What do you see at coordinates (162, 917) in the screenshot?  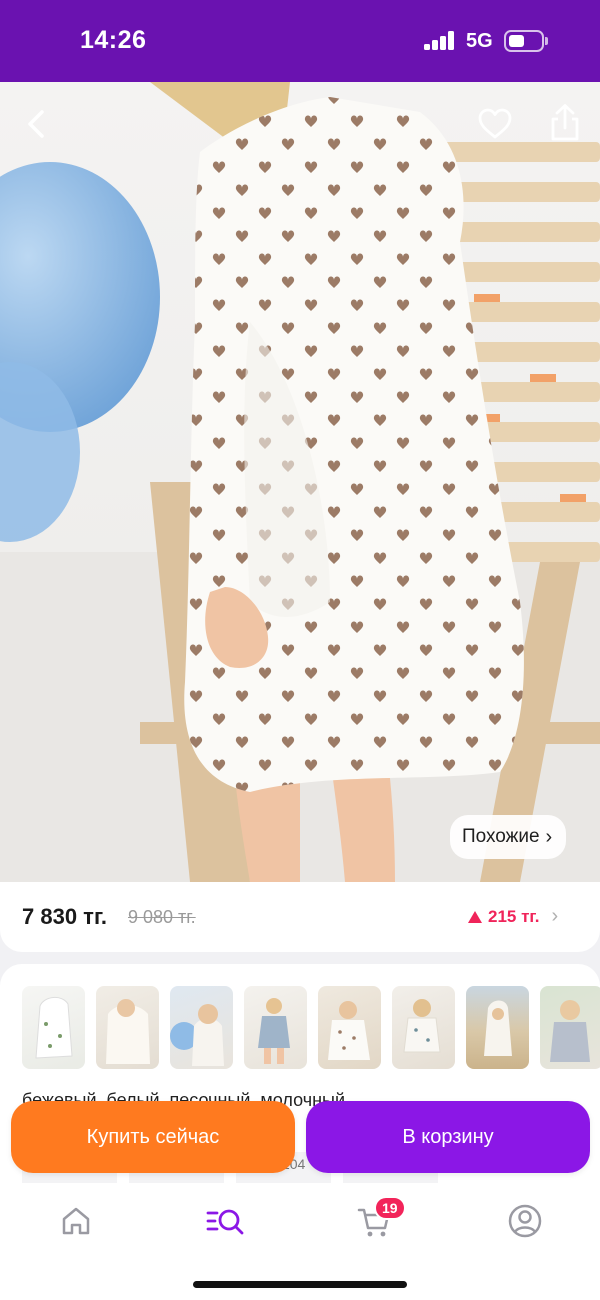 I see `old-price: 9 080 тг.` at bounding box center [162, 917].